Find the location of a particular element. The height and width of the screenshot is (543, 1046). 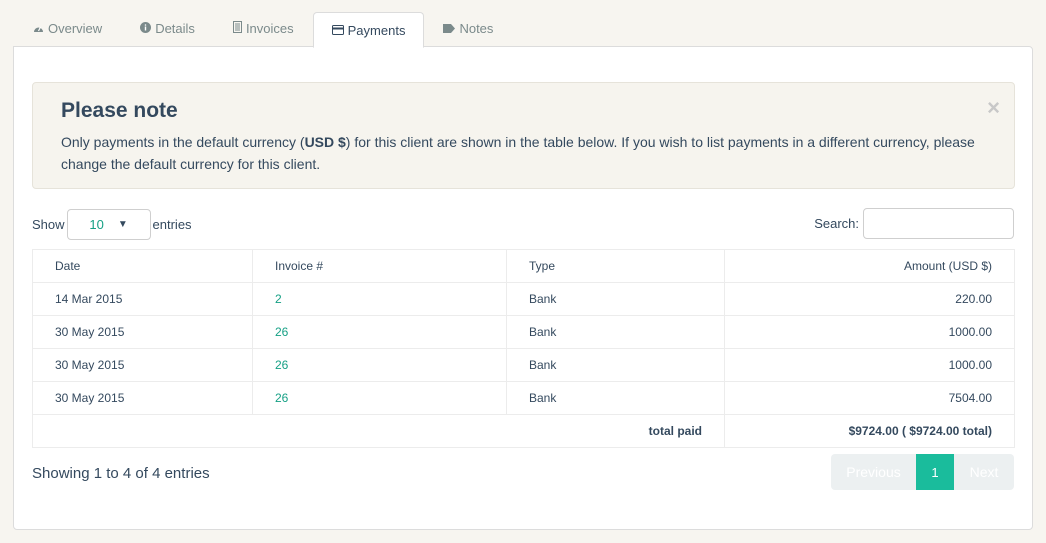

tab-payments: Payments is located at coordinates (368, 30).